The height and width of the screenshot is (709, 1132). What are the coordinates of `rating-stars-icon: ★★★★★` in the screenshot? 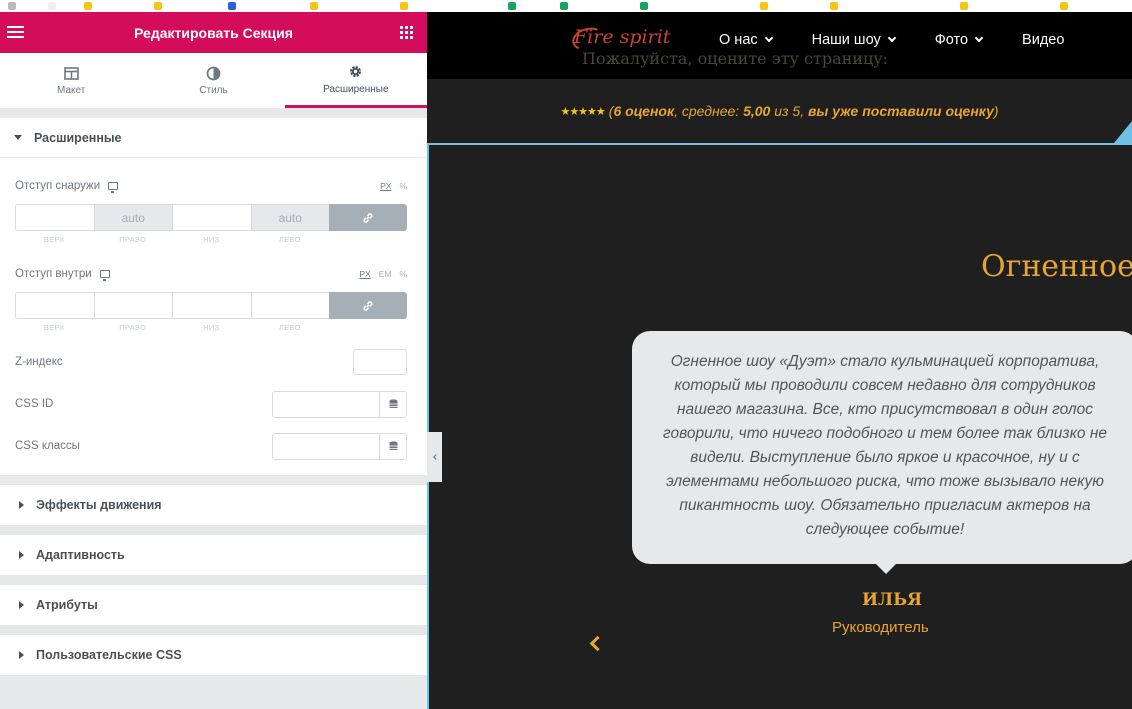 It's located at (582, 111).